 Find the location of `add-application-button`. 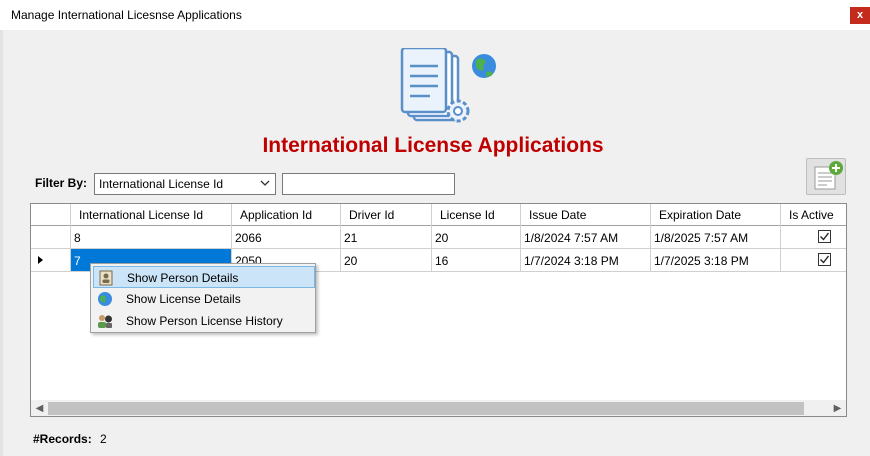

add-application-button is located at coordinates (826, 176).